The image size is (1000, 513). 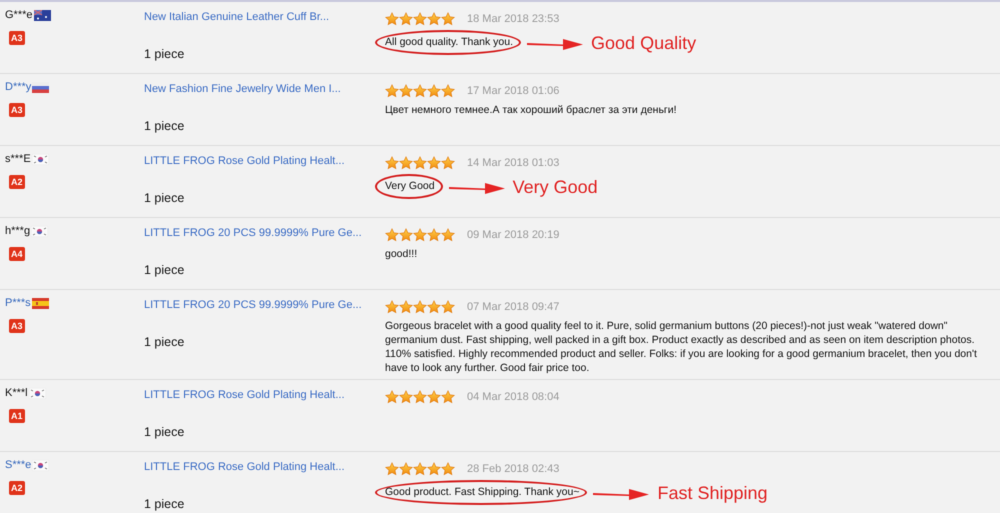 What do you see at coordinates (18, 303) in the screenshot?
I see `buyer-name: P***s` at bounding box center [18, 303].